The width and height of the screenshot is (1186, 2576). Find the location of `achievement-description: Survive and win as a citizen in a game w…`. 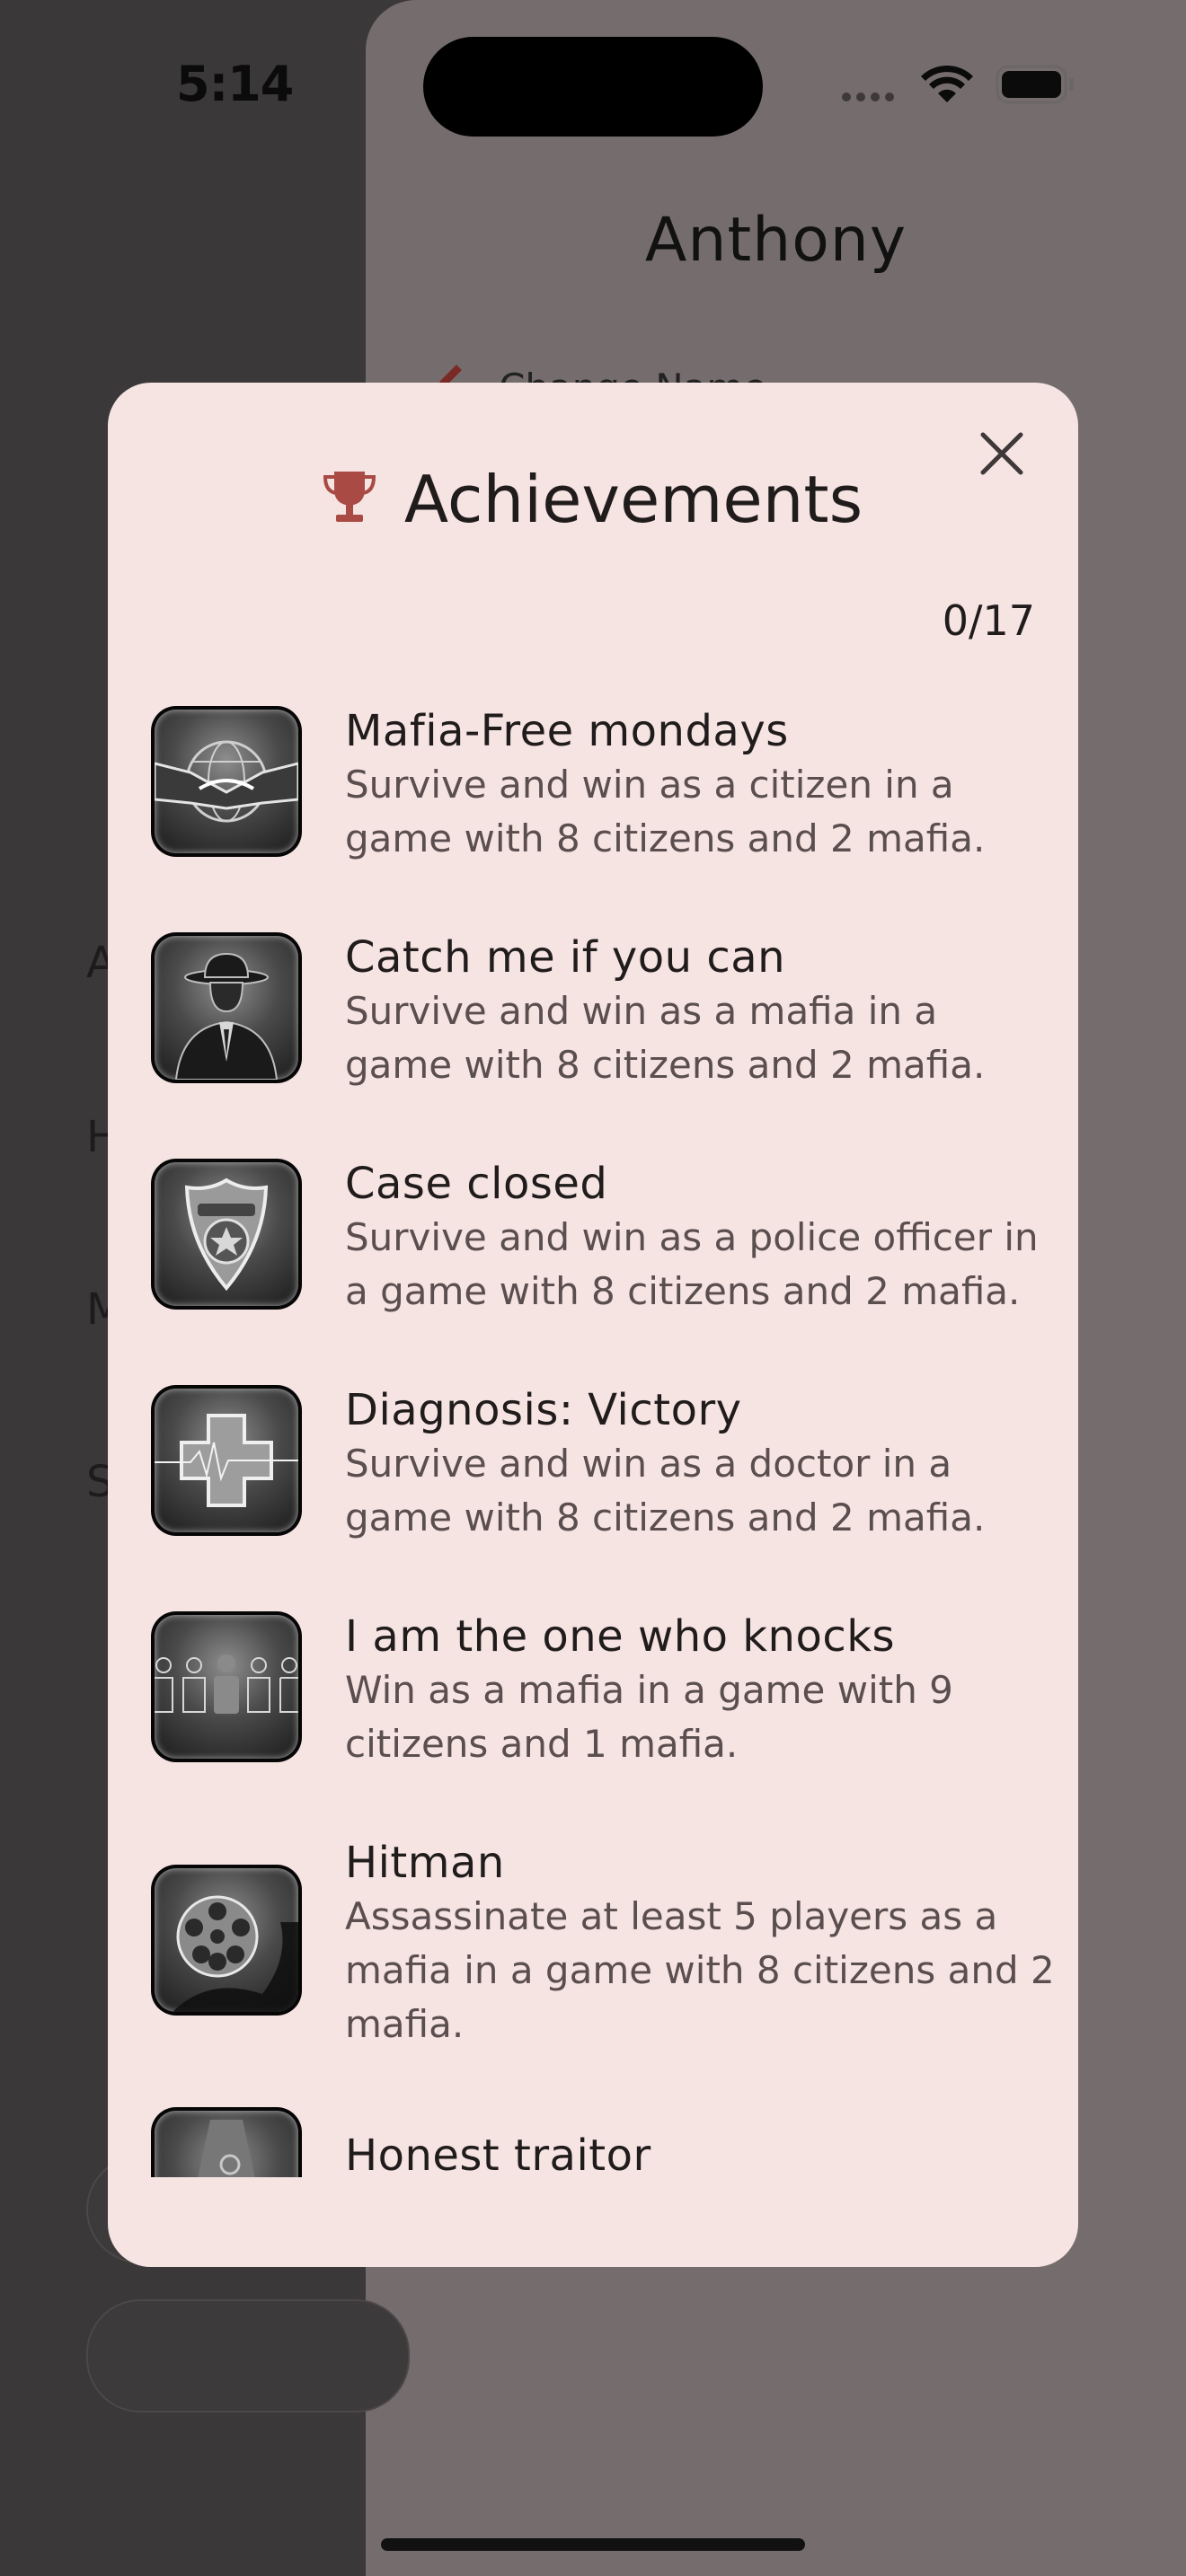

achievement-description: Survive and win as a citizen in a game w… is located at coordinates (665, 811).